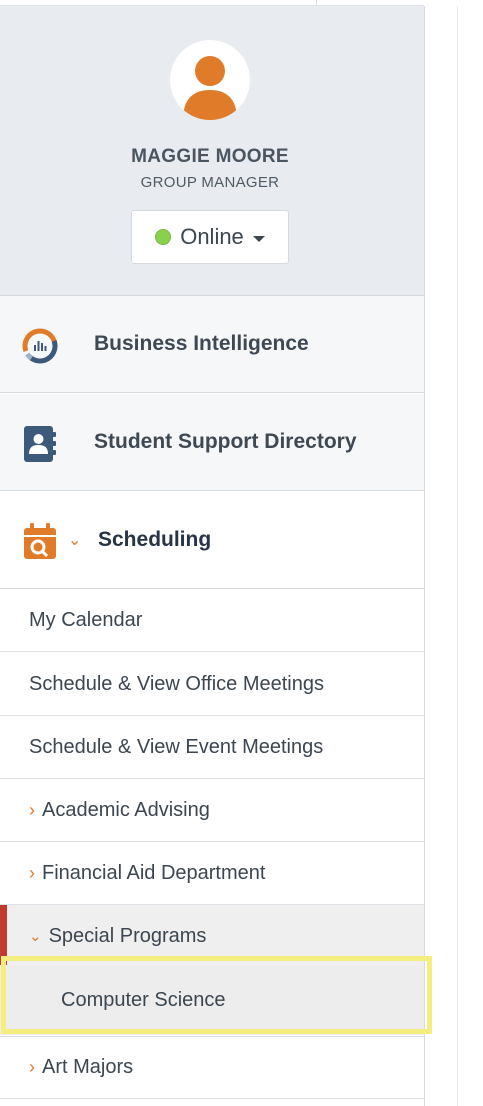 The width and height of the screenshot is (483, 1106). I want to click on status-label: Online, so click(212, 236).